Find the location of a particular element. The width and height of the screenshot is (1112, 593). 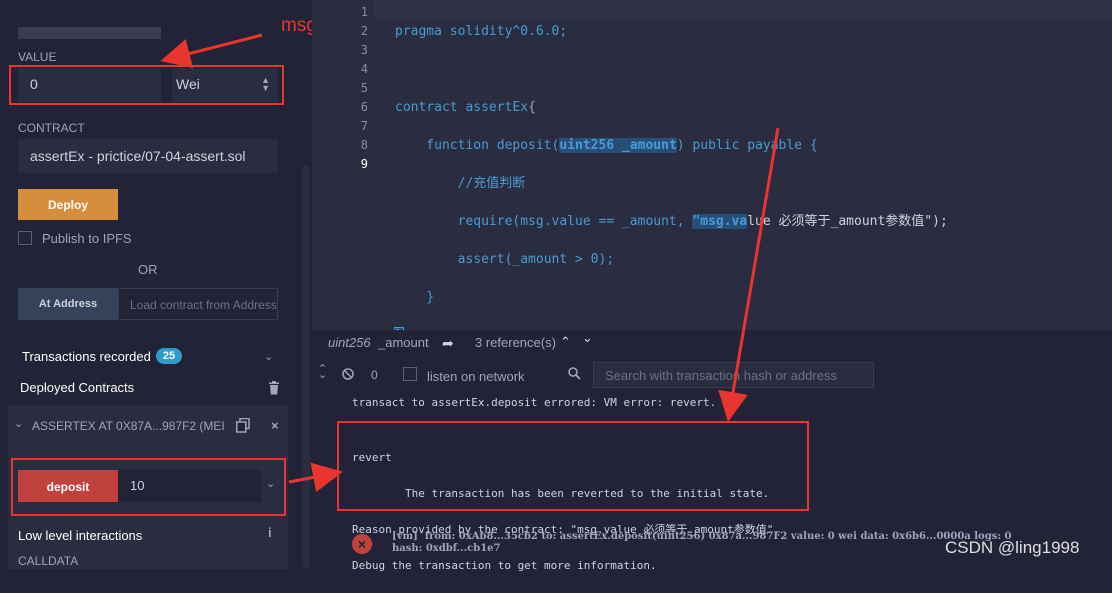

arrow-to-revert is located at coordinates (749, 274).